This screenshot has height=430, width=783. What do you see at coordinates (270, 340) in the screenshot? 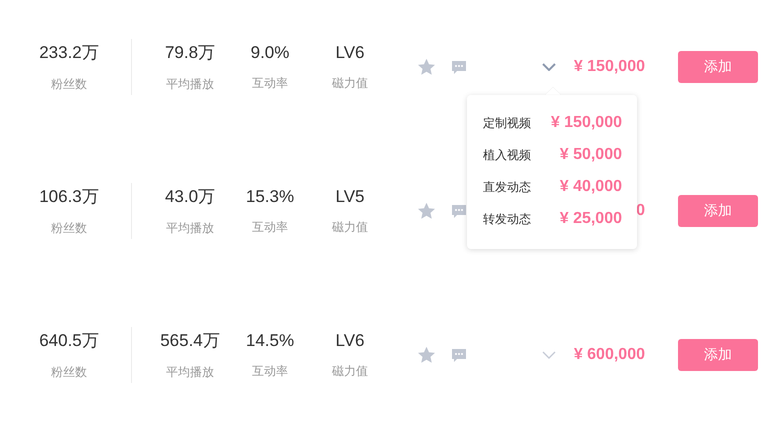
I see `stat-value: 14.5%` at bounding box center [270, 340].